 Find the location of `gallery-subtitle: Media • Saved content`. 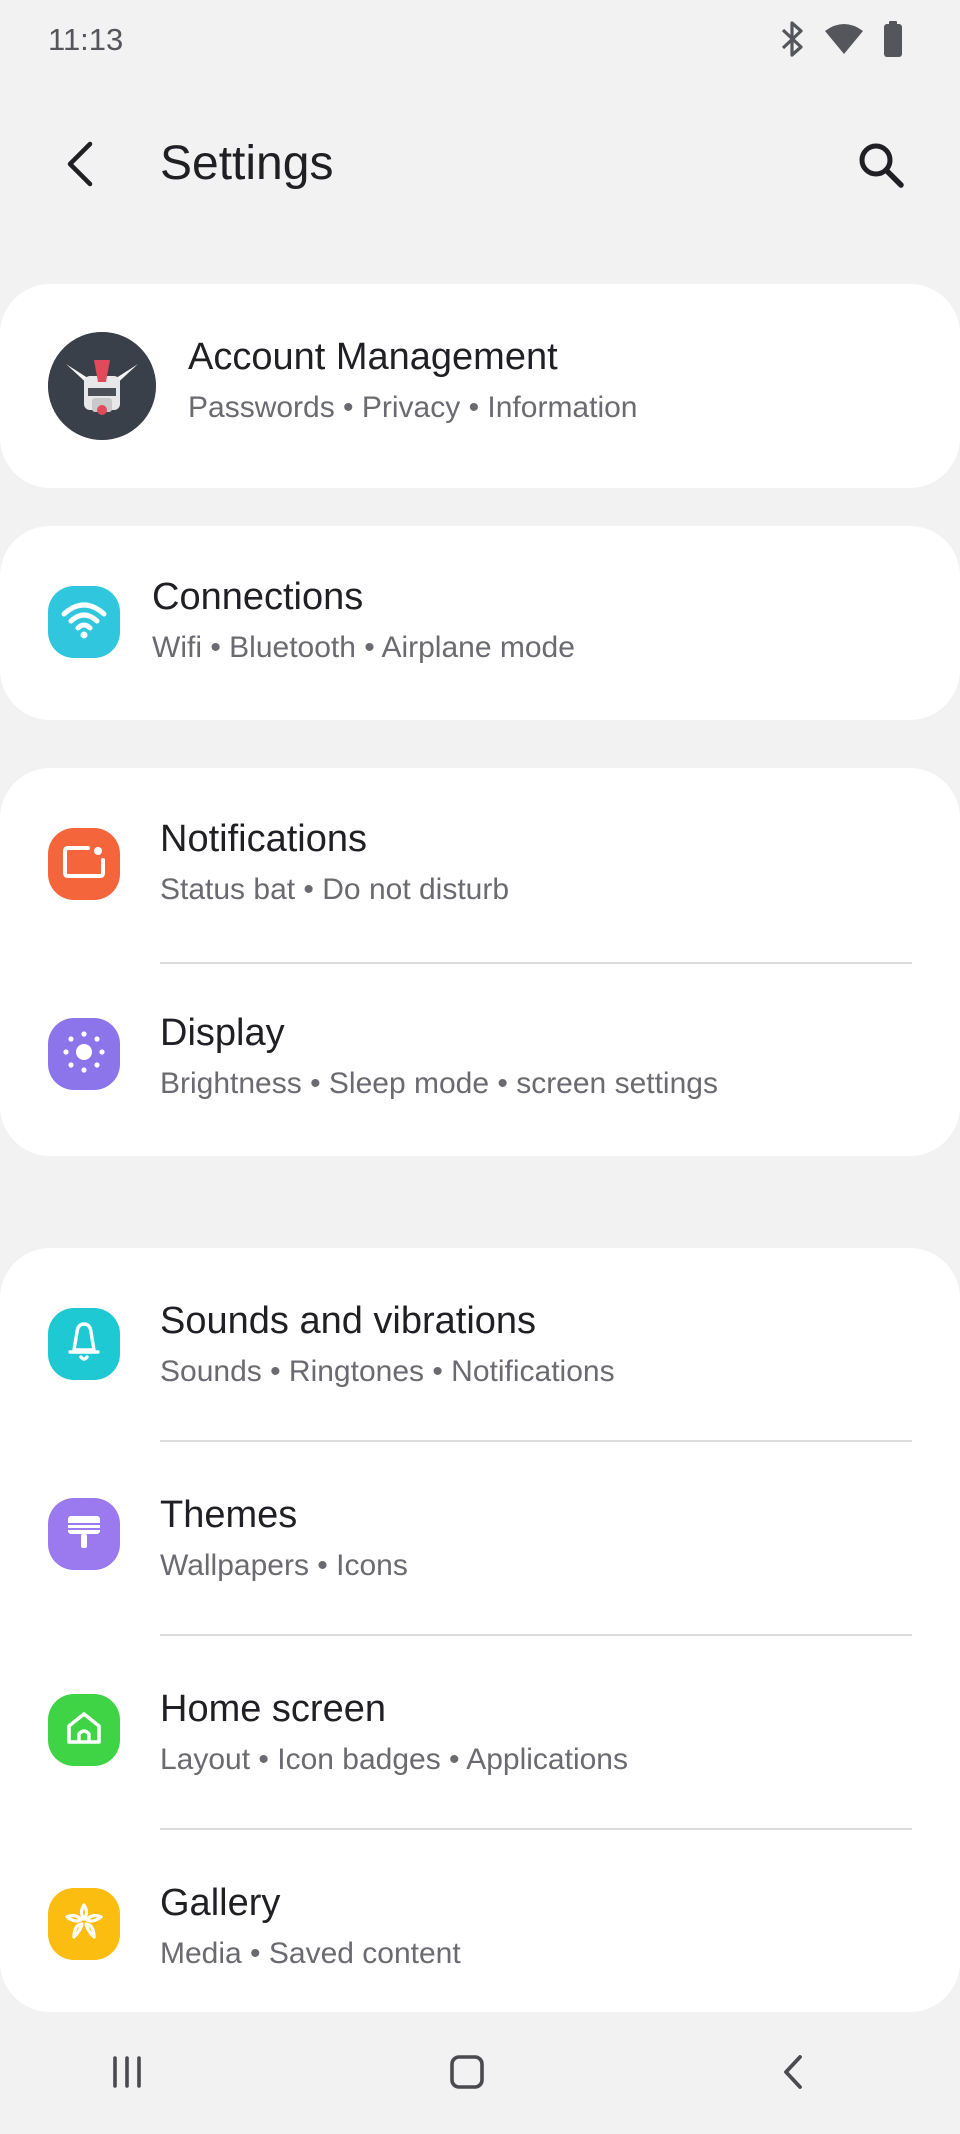

gallery-subtitle: Media • Saved content is located at coordinates (310, 1953).